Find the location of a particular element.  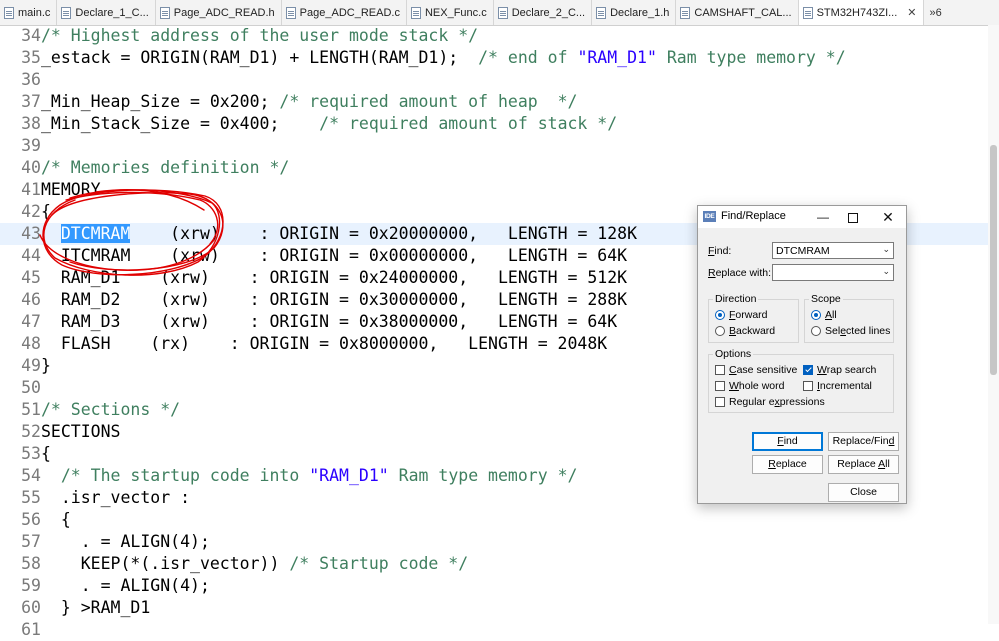

regular-expressions-checkbox: Regular expressions is located at coordinates (770, 402).